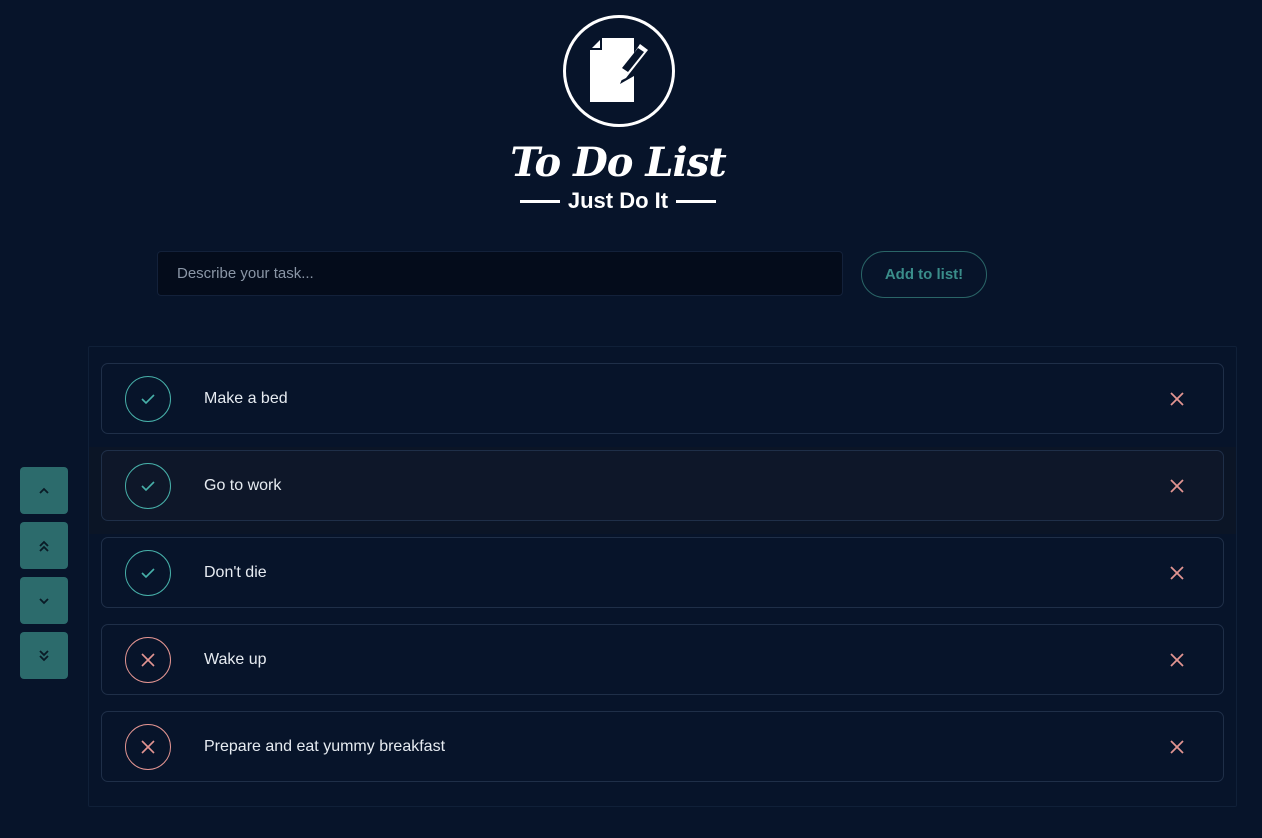 The width and height of the screenshot is (1262, 838). Describe the element at coordinates (618, 162) in the screenshot. I see `logo-title: To Do List` at that location.